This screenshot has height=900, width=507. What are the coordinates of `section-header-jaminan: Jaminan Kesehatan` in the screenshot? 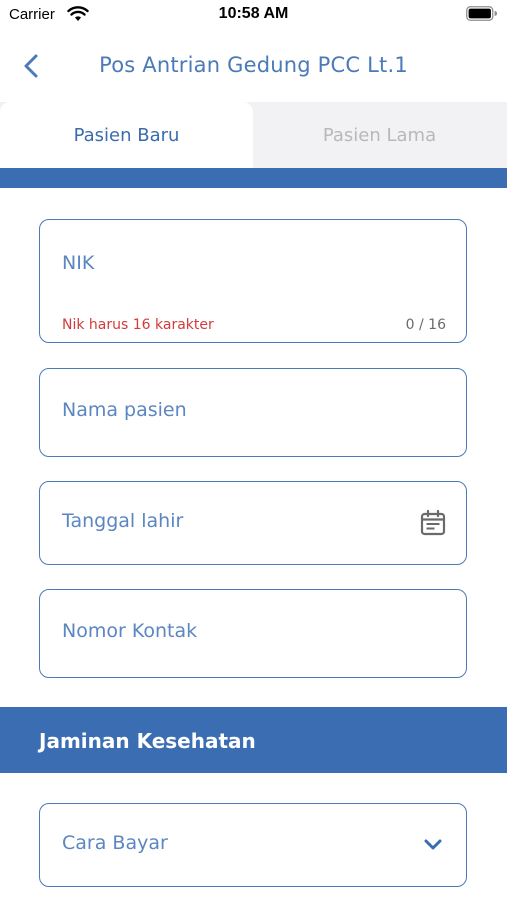 It's located at (253, 740).